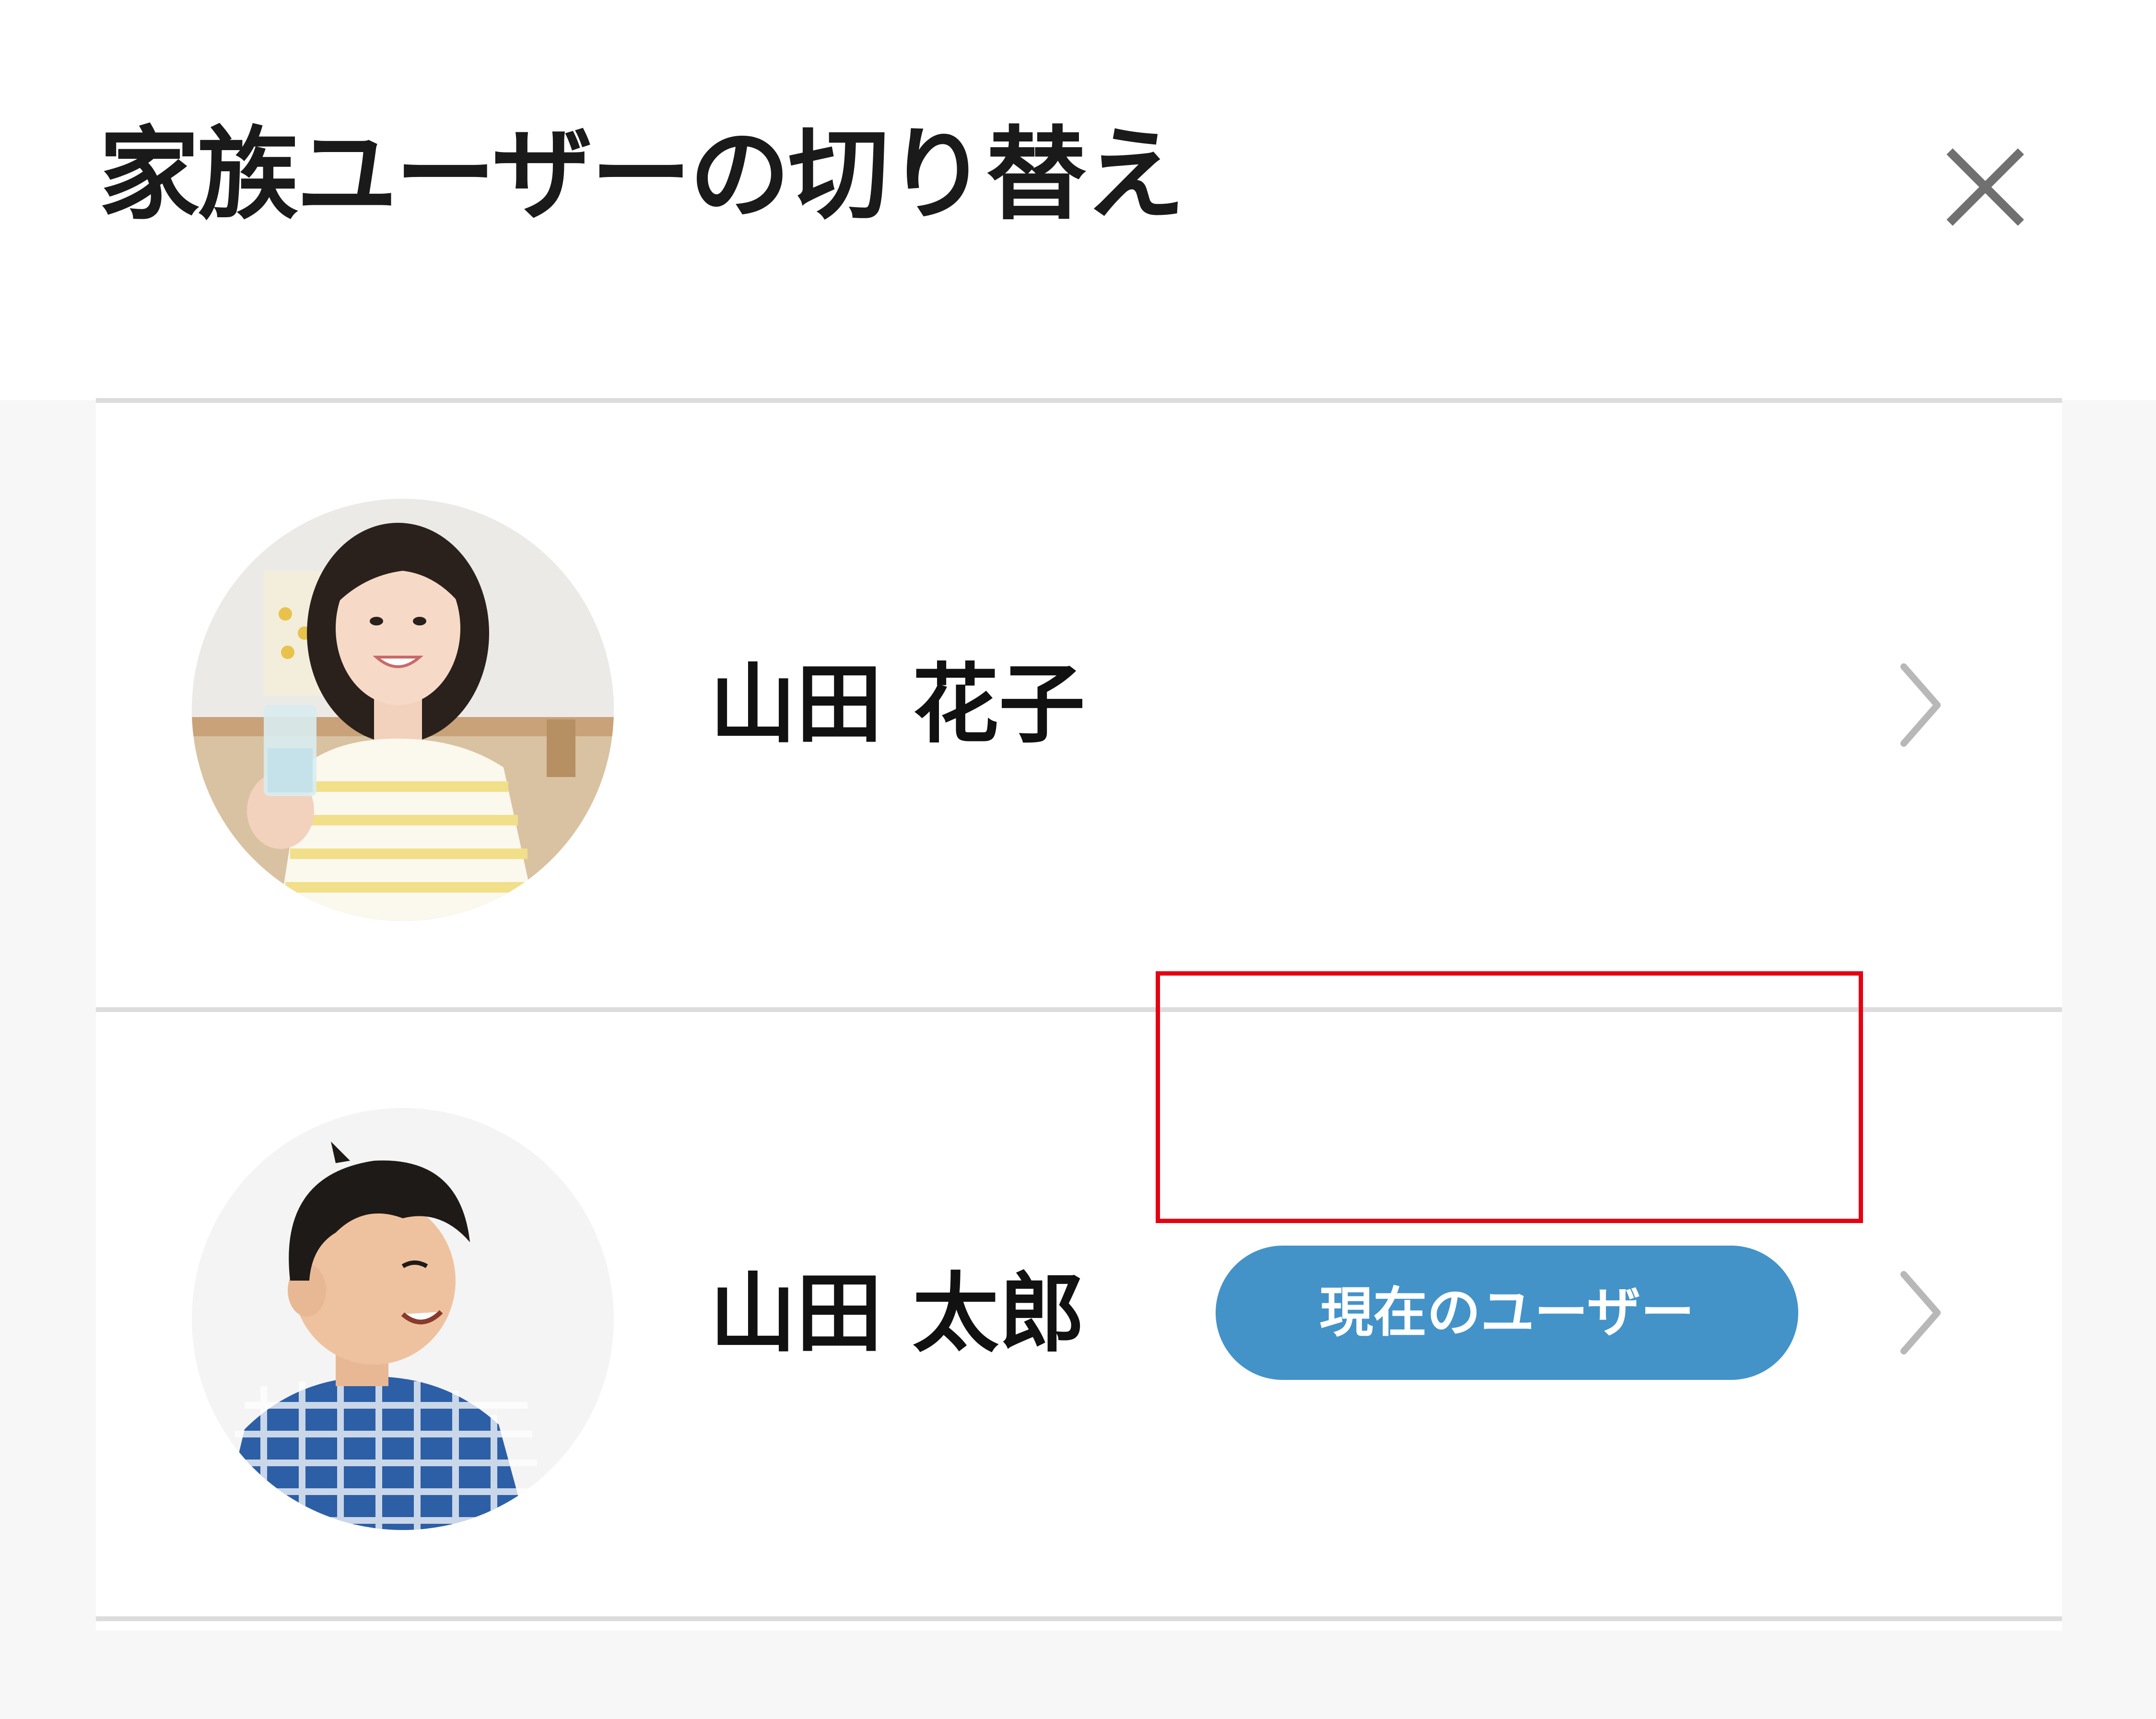  I want to click on current-user-badge: 現在のユーザー, so click(1507, 1313).